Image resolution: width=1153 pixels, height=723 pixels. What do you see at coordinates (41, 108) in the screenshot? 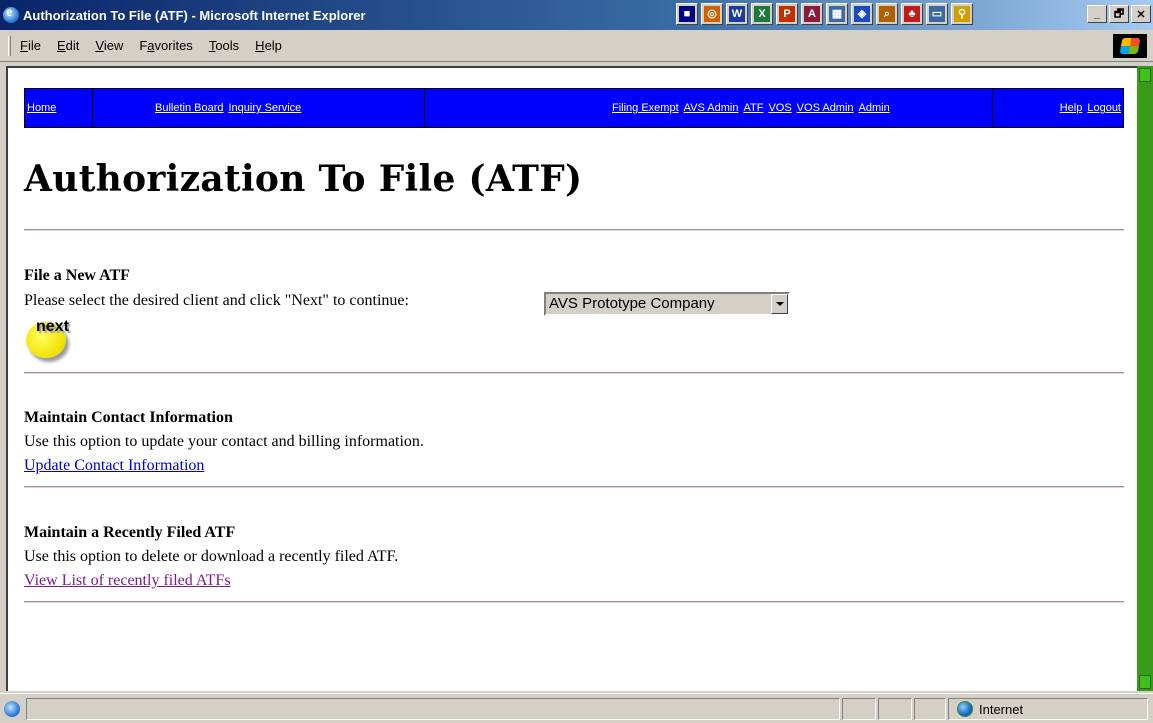
I see `nav-link-home: Home` at bounding box center [41, 108].